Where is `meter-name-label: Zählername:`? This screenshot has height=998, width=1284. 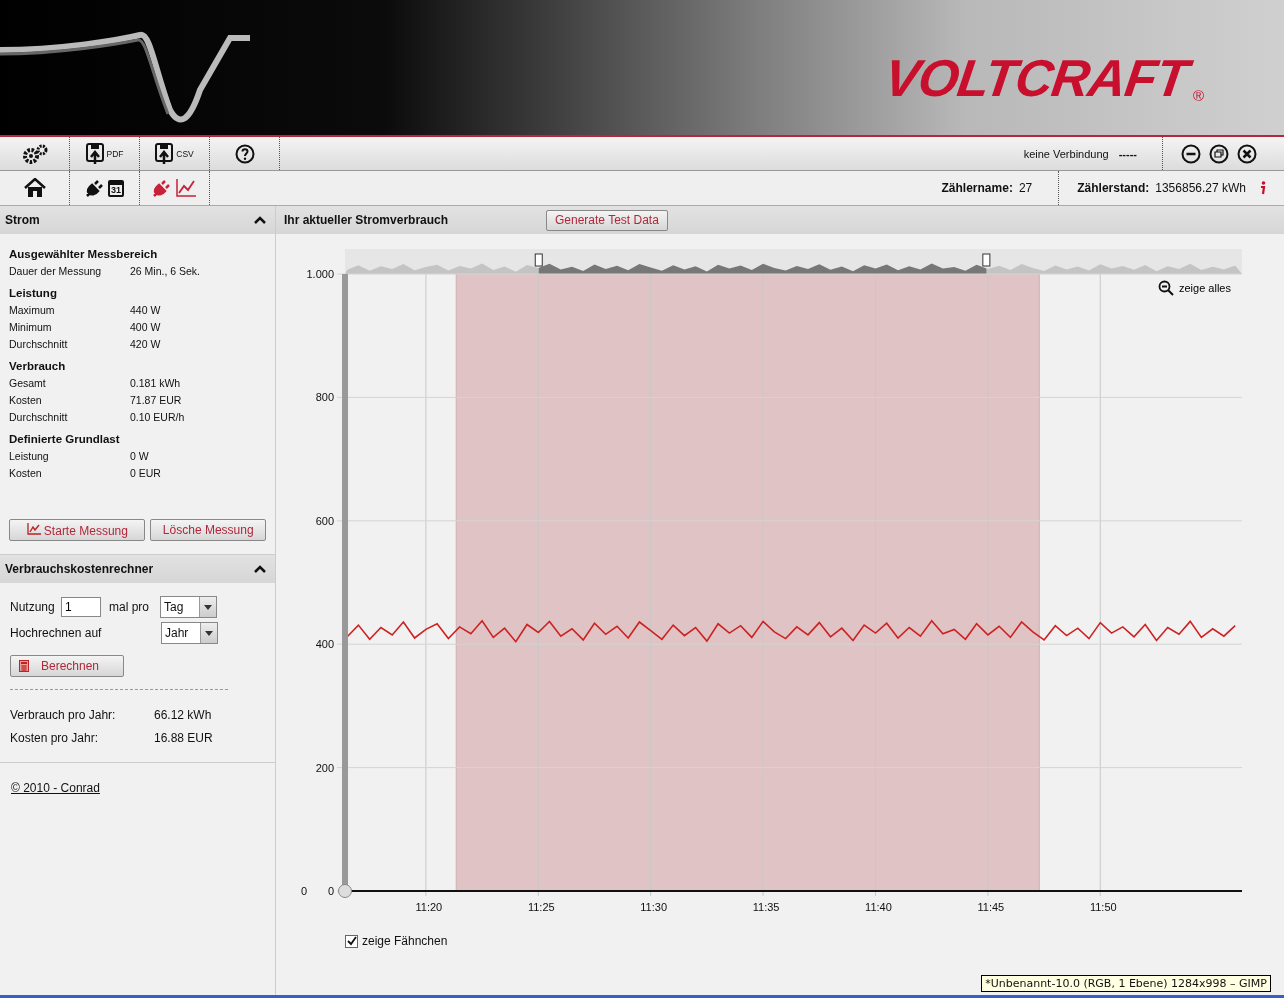
meter-name-label: Zählername: is located at coordinates (977, 188).